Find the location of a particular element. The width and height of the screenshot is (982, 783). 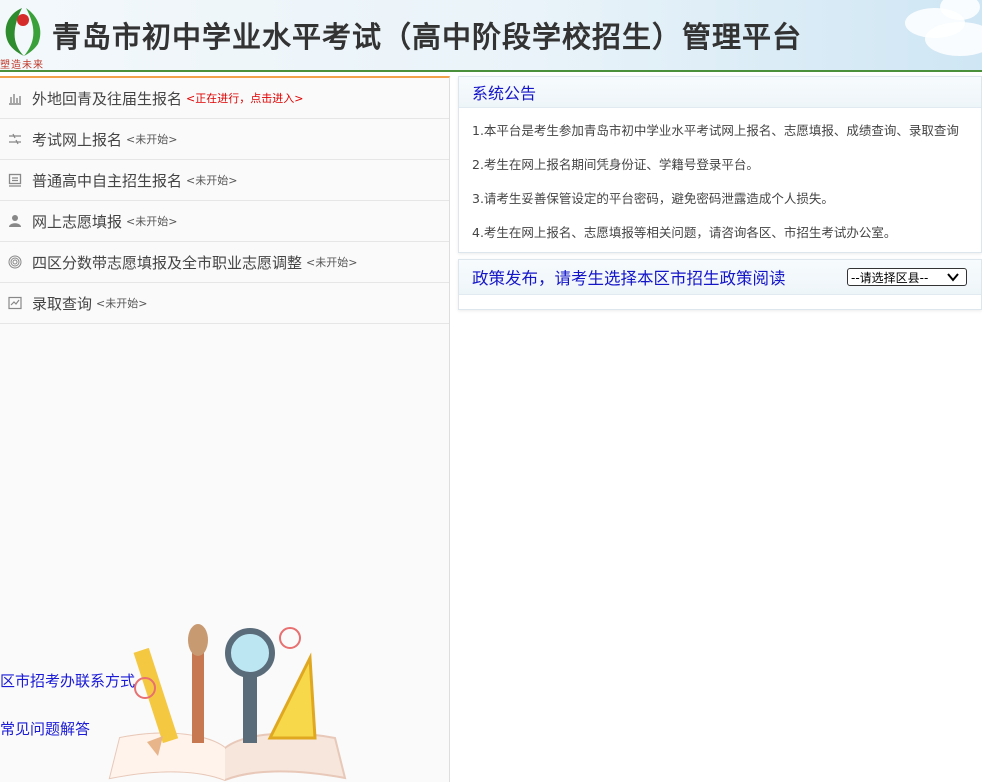

district-select: --请选择区县-- is located at coordinates (907, 277).